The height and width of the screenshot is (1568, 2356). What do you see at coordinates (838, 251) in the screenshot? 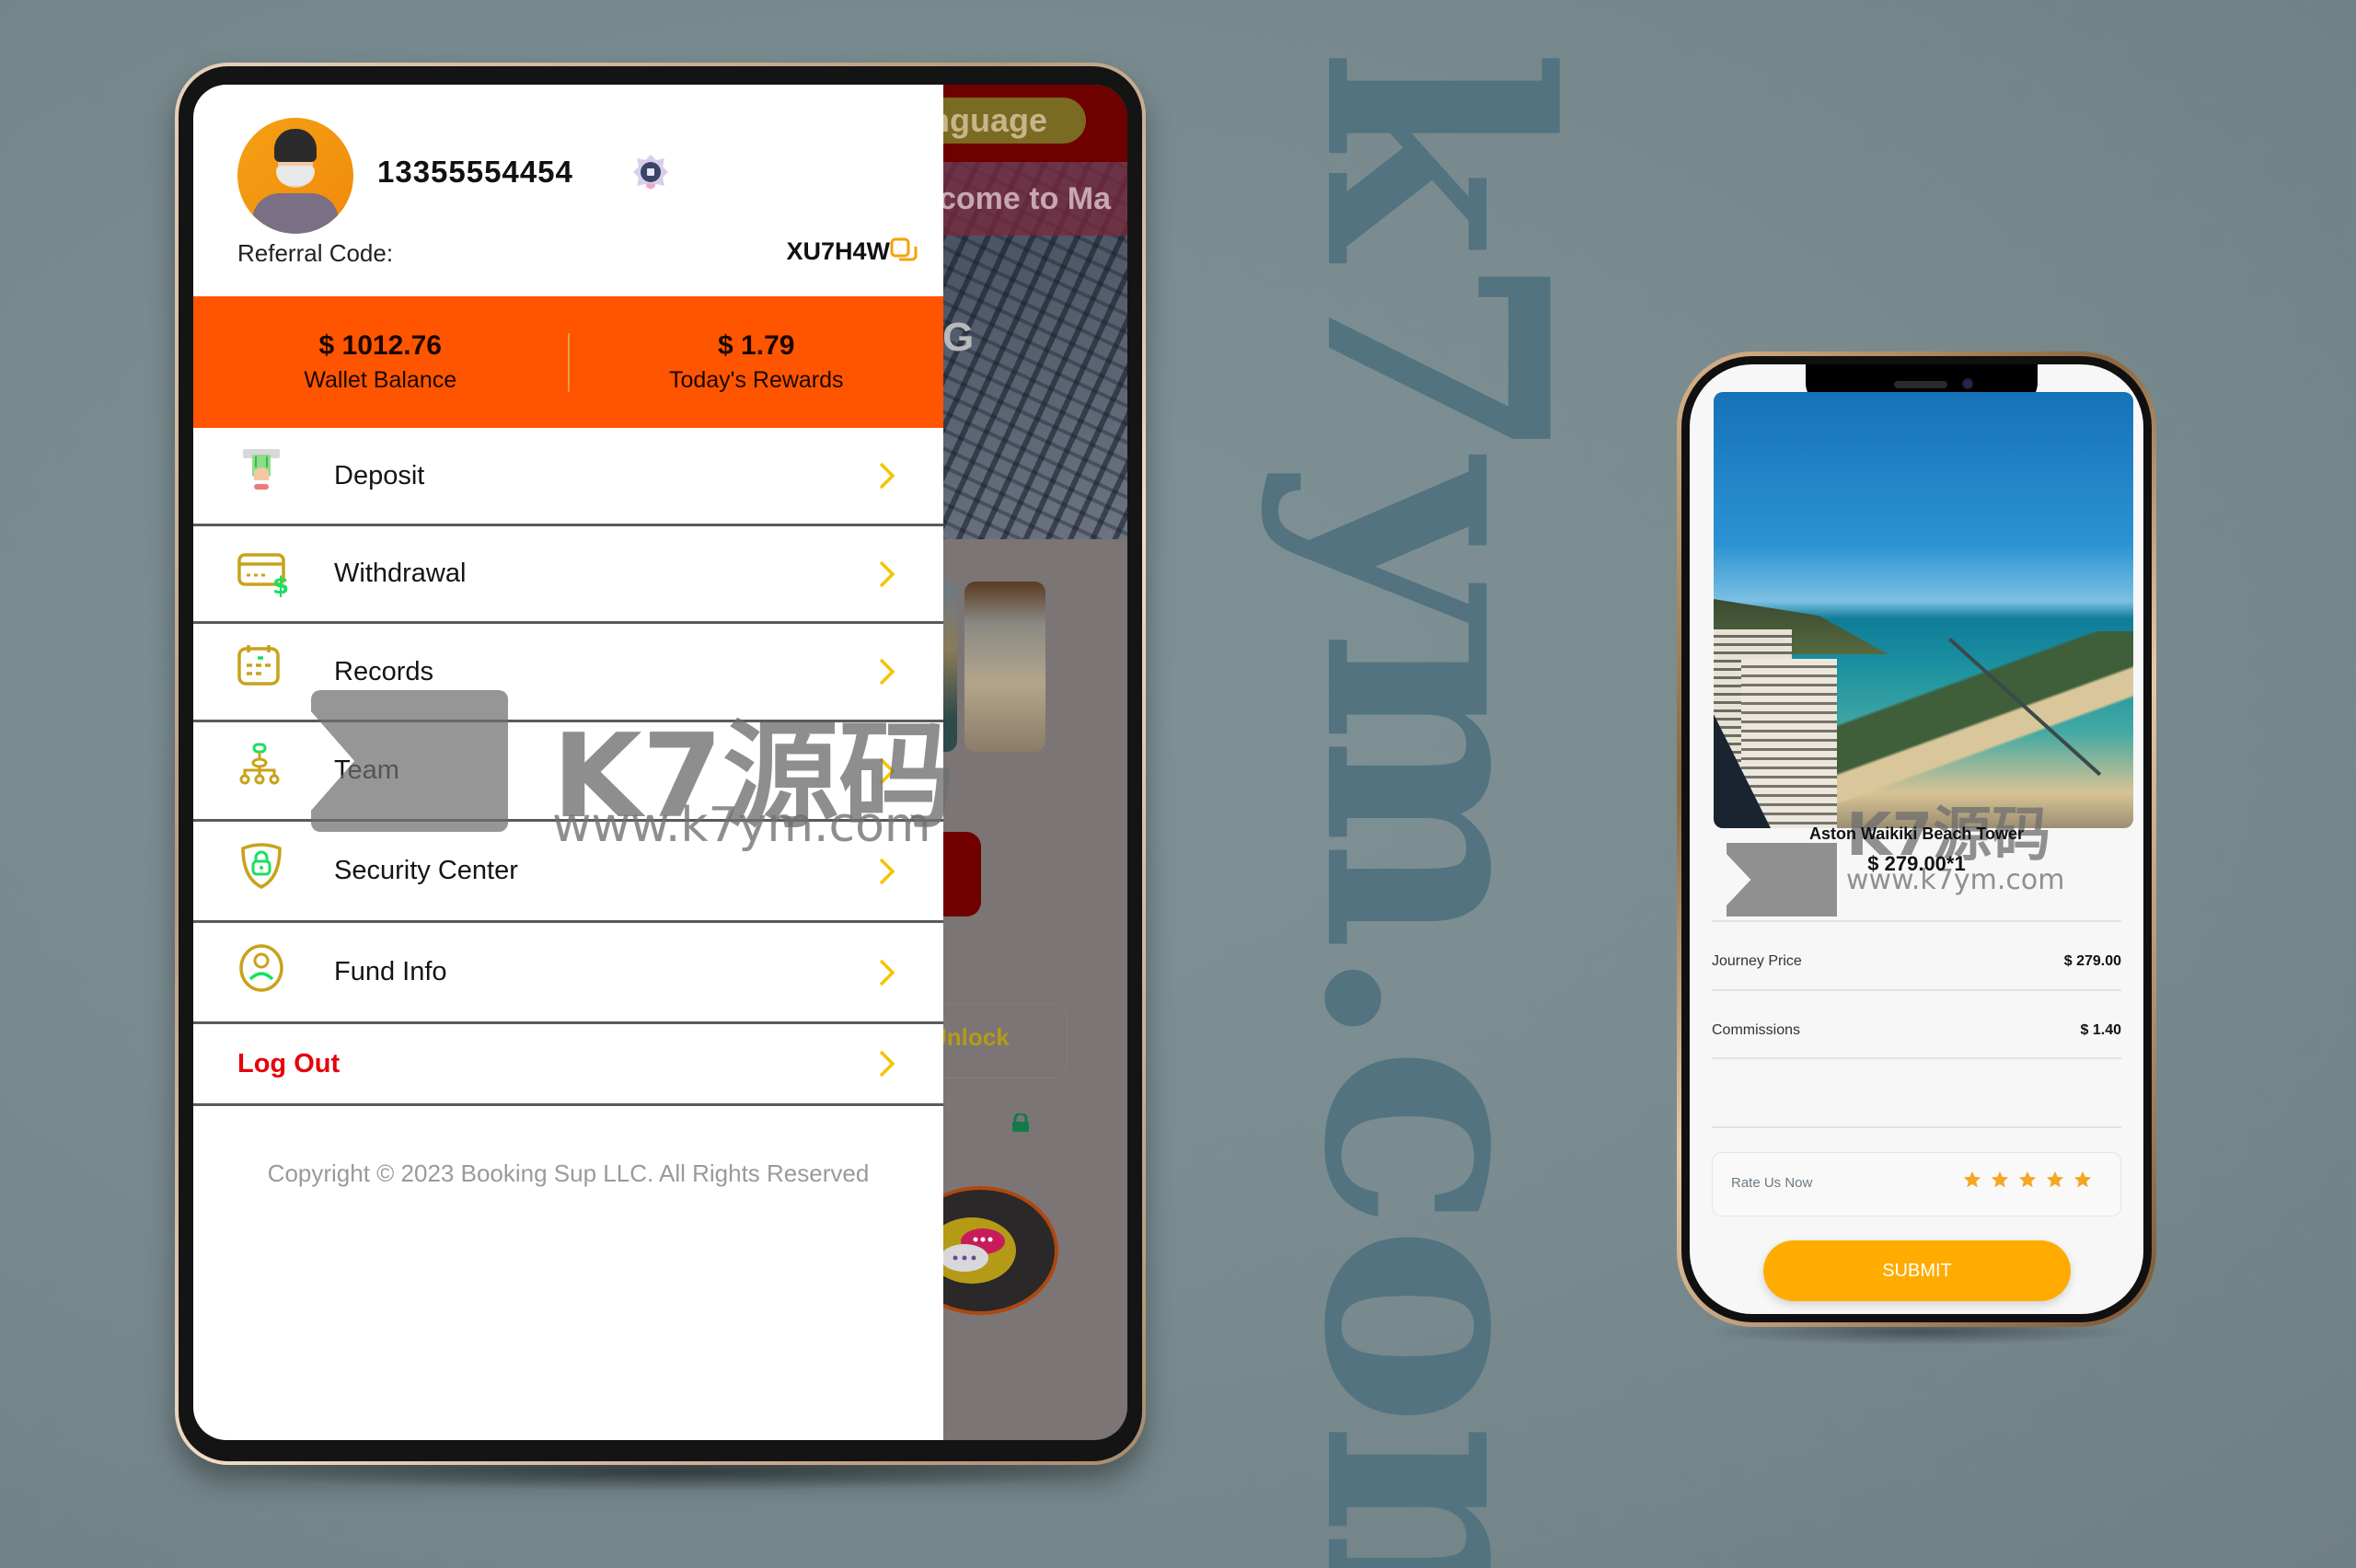
I see `referral-code-value: XU7H4W` at bounding box center [838, 251].